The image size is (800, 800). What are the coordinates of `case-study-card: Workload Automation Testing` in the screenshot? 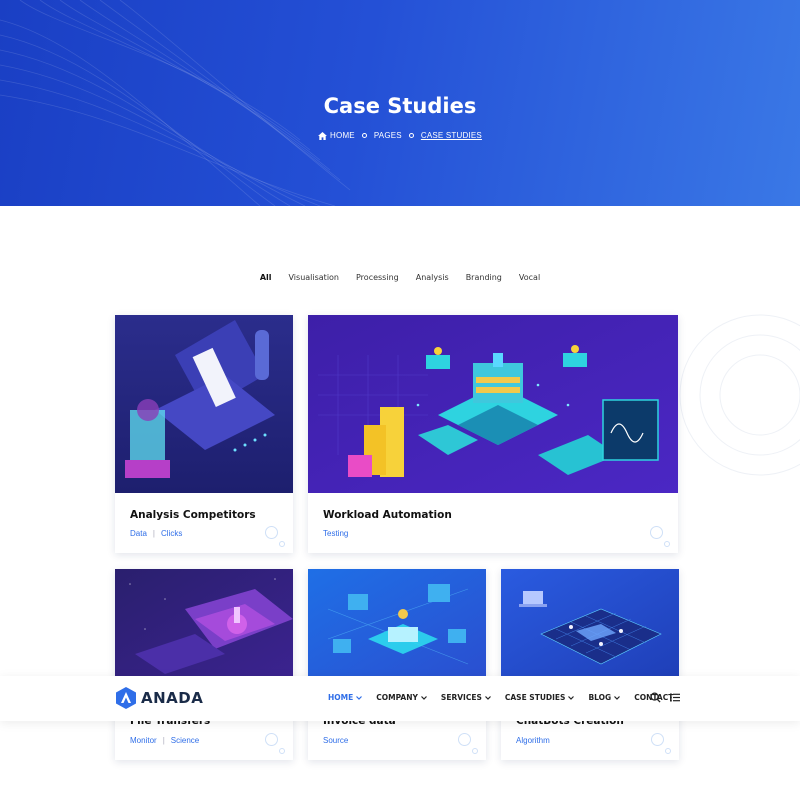 It's located at (493, 434).